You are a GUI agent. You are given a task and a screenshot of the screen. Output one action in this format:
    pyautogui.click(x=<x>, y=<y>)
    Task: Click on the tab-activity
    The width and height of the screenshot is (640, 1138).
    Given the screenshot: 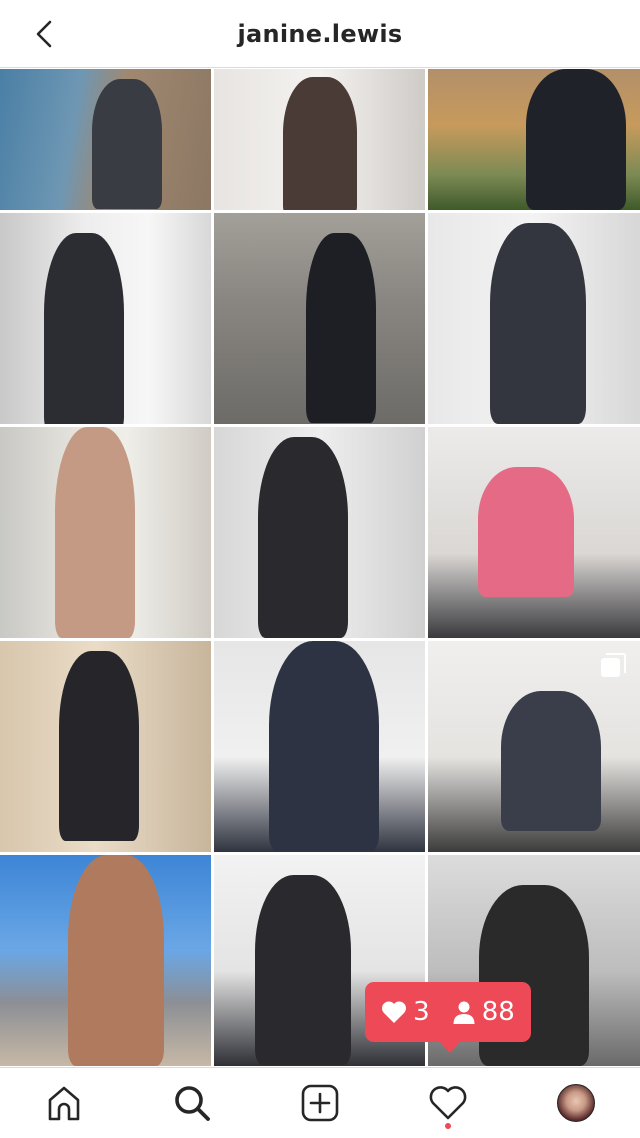 What is the action you would take?
    pyautogui.click(x=448, y=1103)
    